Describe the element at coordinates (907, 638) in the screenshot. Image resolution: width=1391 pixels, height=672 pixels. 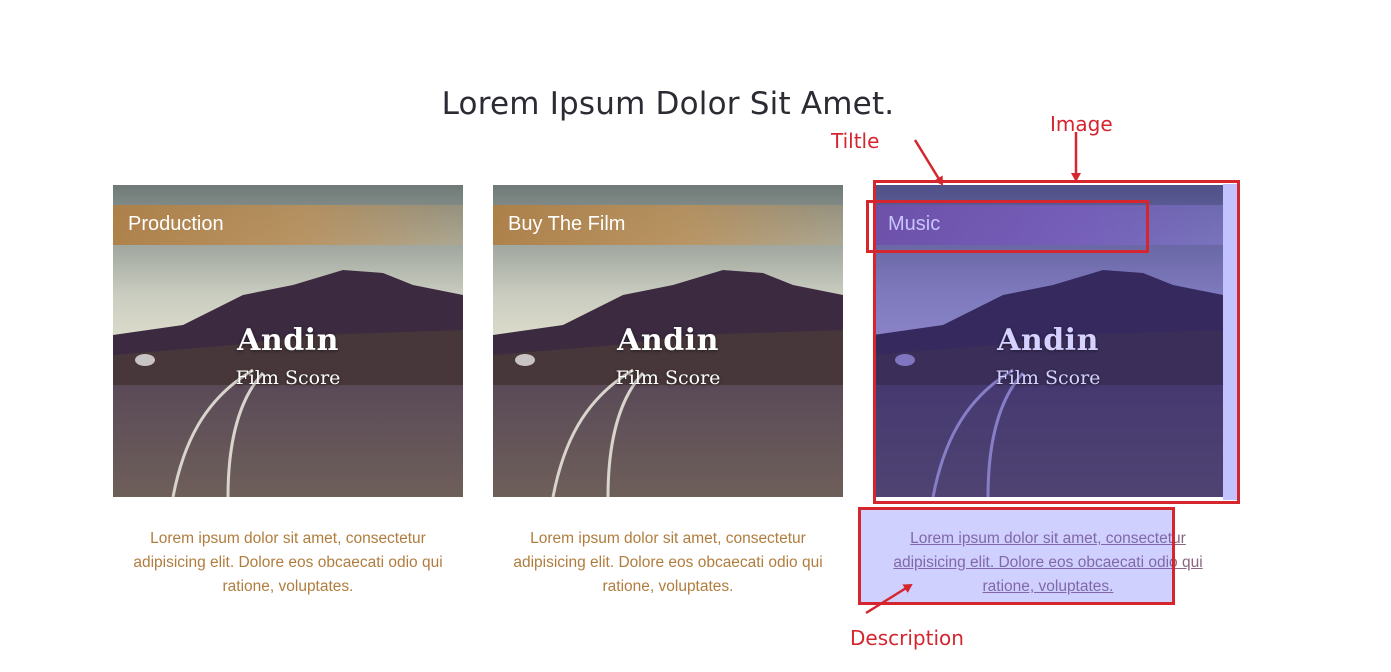
I see `description-annotation-label: Description` at that location.